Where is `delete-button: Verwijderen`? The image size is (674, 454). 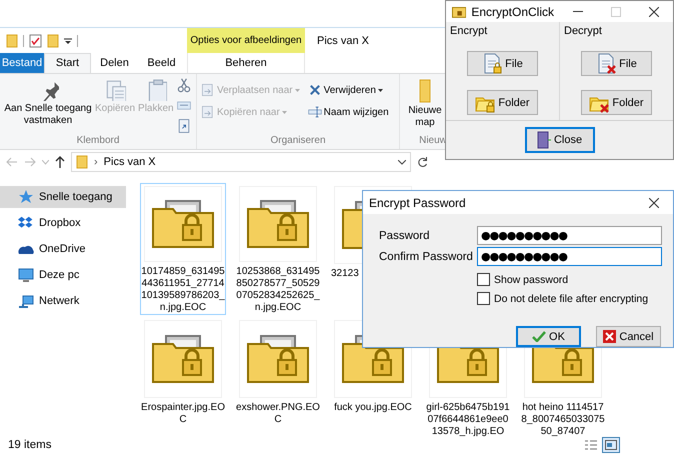
delete-button: Verwijderen is located at coordinates (348, 90).